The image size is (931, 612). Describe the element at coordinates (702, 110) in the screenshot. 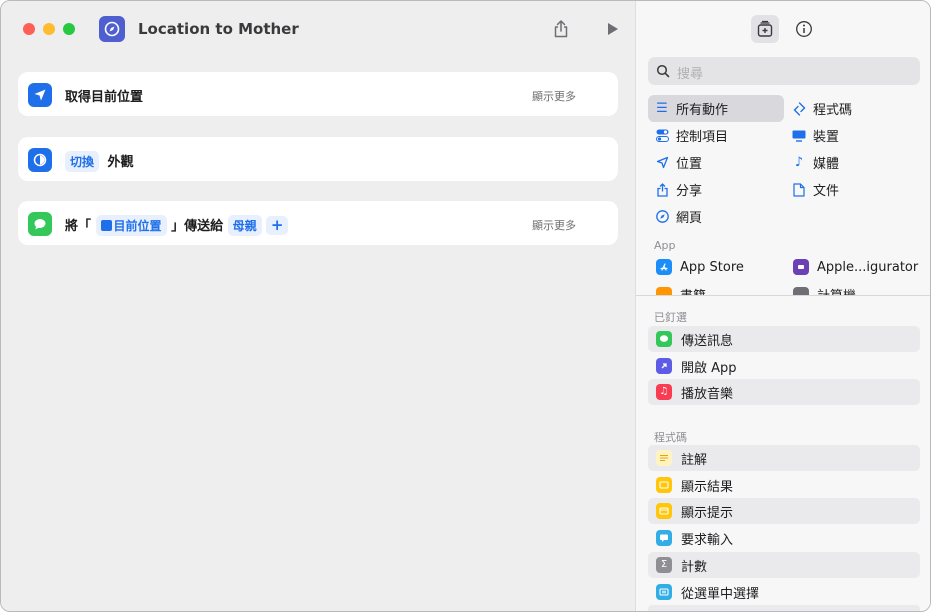

I see `category-label: 所有動作` at that location.